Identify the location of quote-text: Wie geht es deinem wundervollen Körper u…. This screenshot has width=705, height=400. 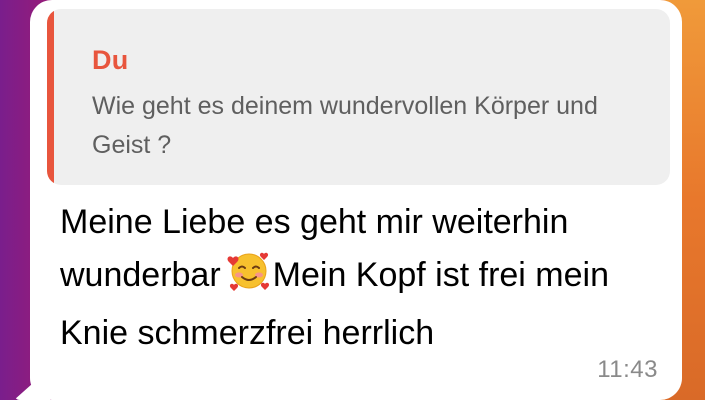
(345, 125).